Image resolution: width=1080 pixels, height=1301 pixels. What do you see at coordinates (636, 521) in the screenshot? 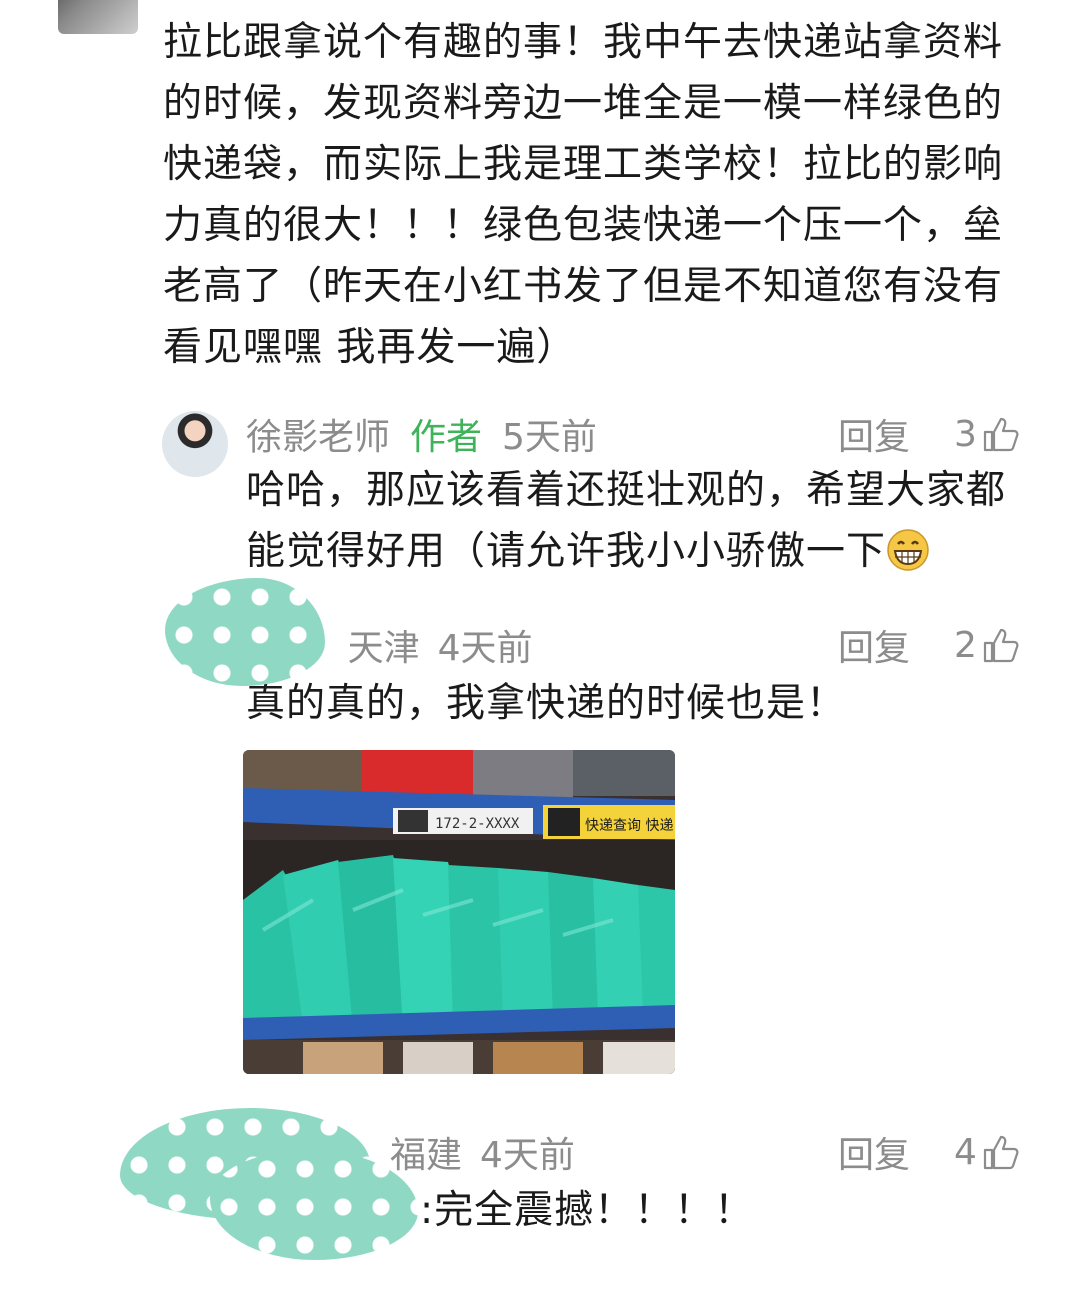
I see `reply-1-text: 哈哈，那应该看着还挺壮观的，希望大家都能觉得好用（请允许我小小骄傲一下` at bounding box center [636, 521].